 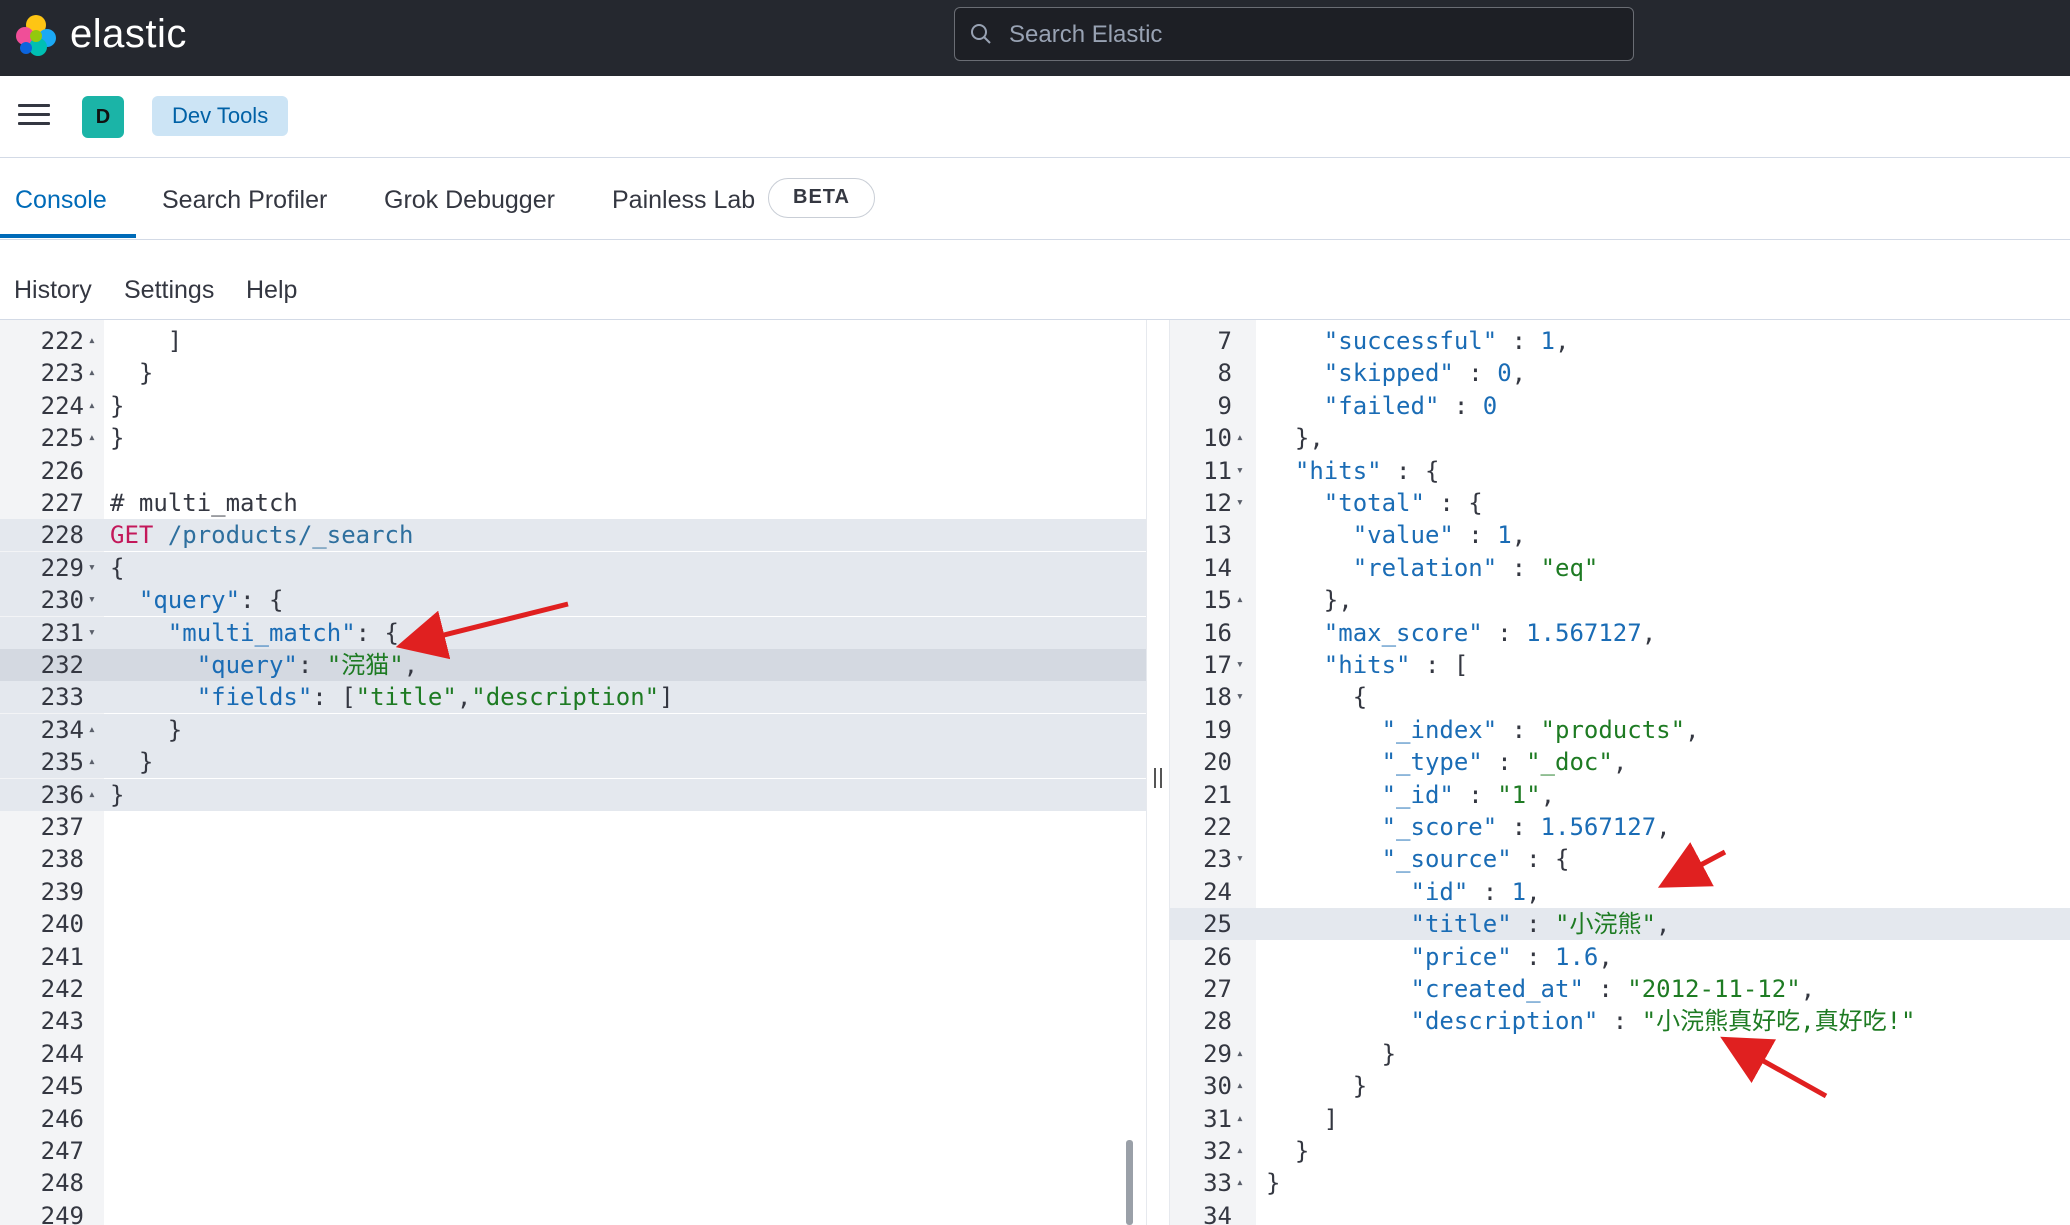 I want to click on history-link: History, so click(x=53, y=290).